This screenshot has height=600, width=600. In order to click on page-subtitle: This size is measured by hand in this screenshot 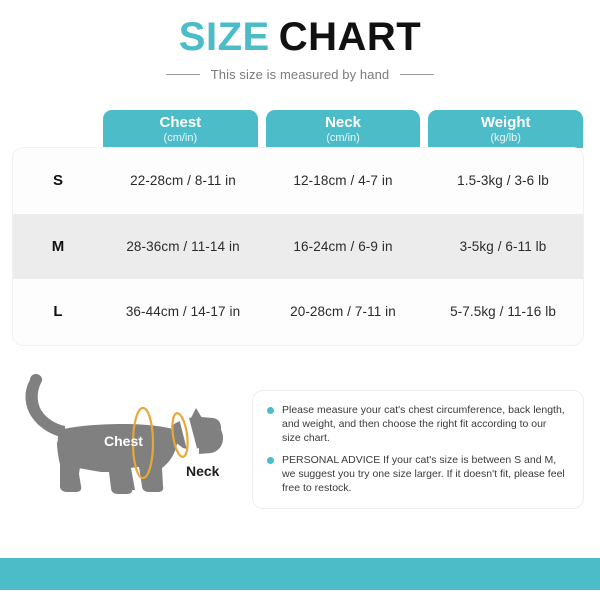, I will do `click(300, 74)`.